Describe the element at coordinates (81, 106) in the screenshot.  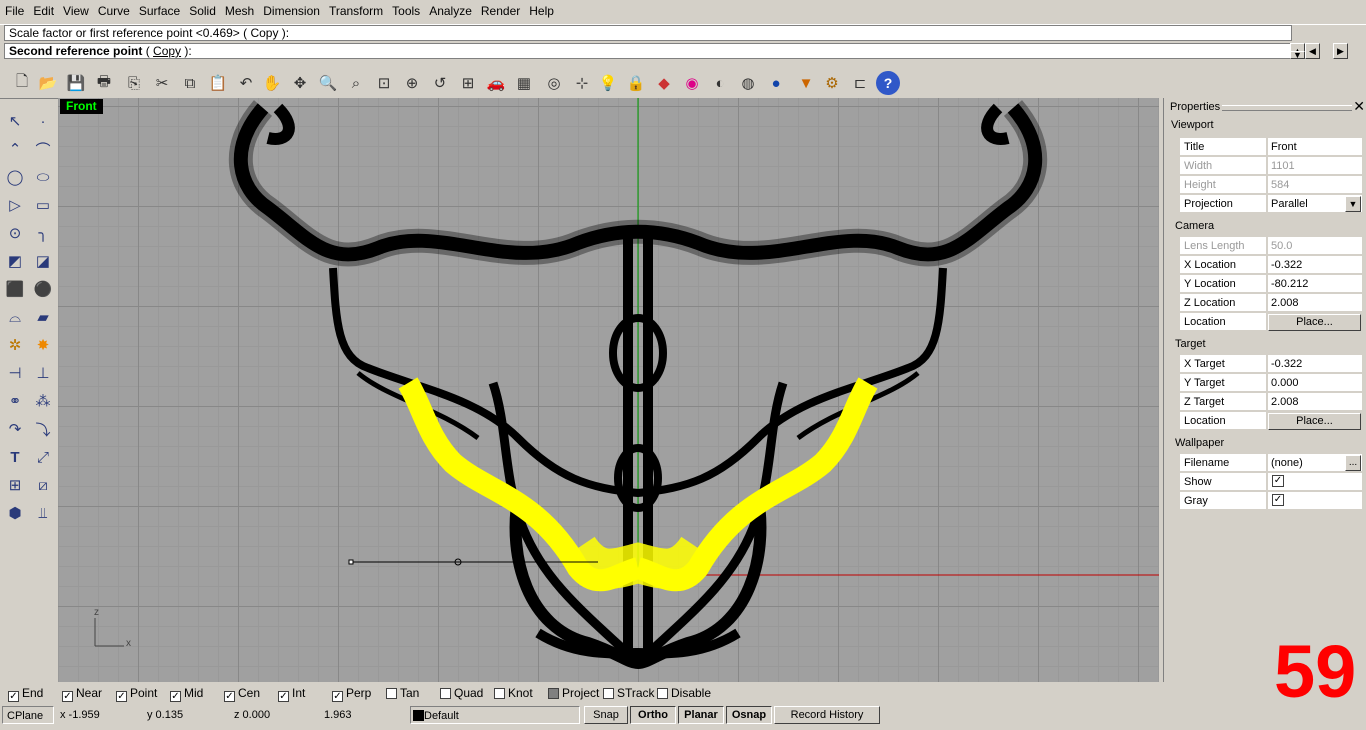
I see `viewport-title: Front` at that location.